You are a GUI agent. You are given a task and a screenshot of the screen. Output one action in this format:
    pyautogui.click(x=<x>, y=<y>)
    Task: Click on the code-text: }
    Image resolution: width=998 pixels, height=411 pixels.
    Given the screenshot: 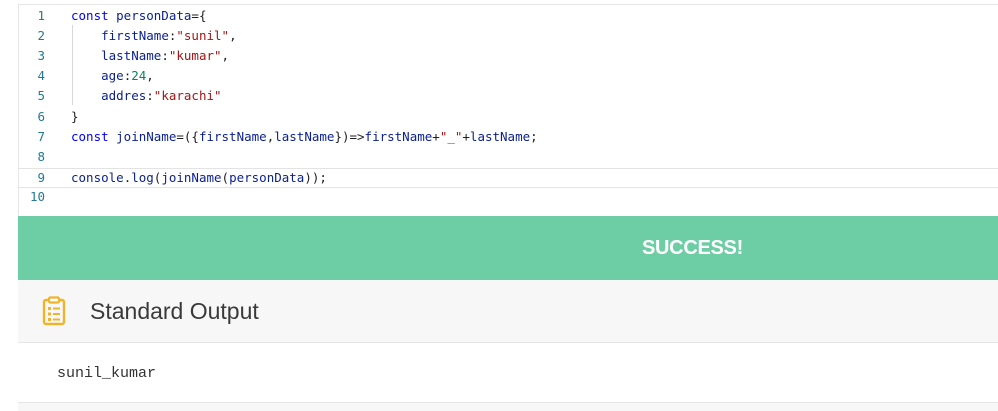 What is the action you would take?
    pyautogui.click(x=75, y=117)
    